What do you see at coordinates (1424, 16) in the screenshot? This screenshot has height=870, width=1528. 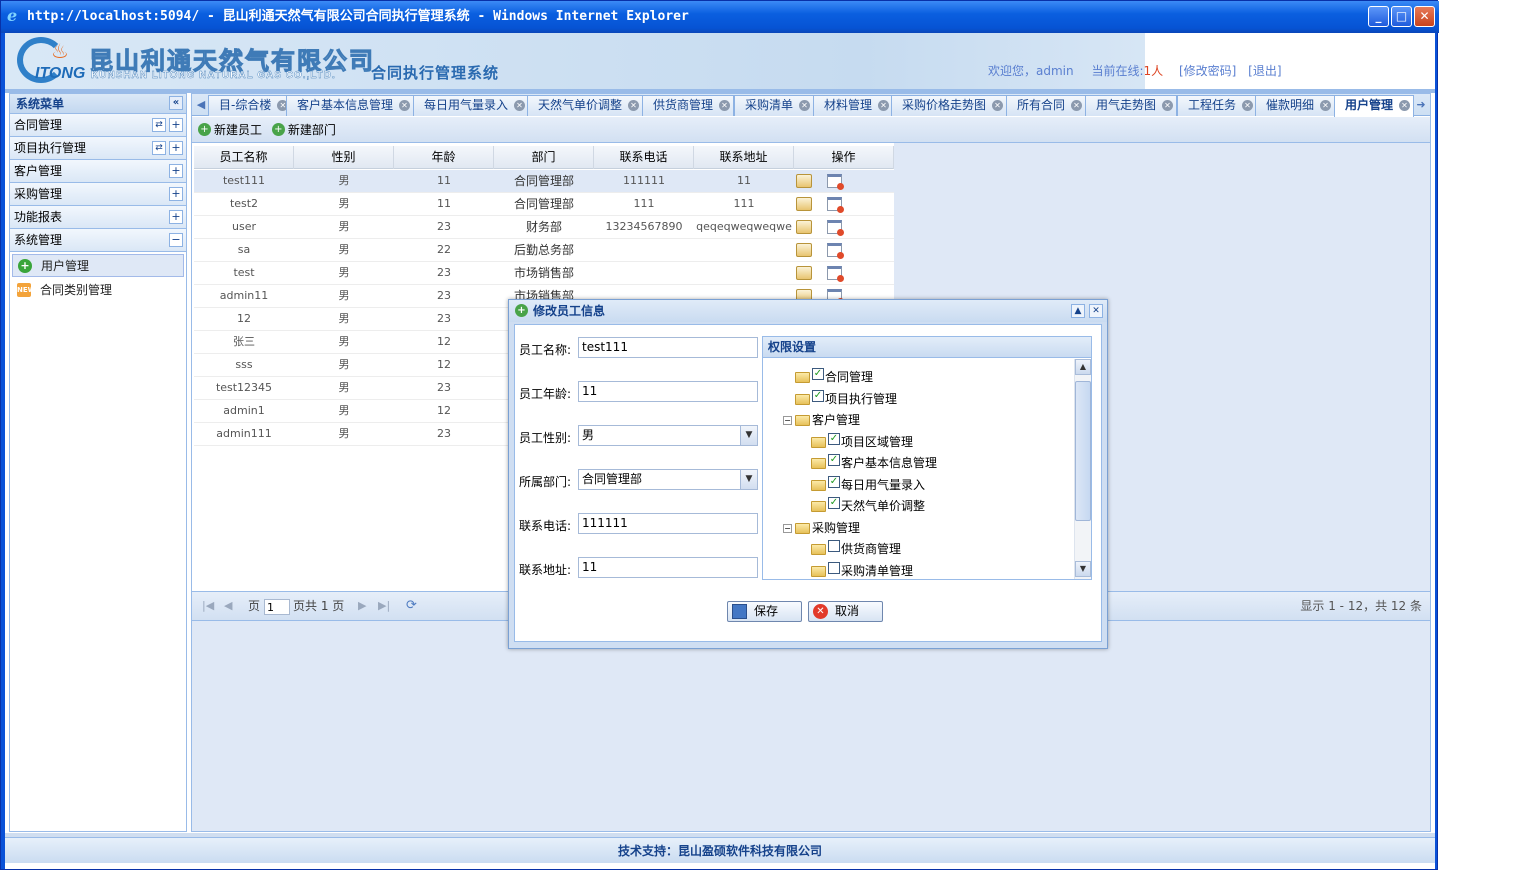 I see `close-button: ✕` at bounding box center [1424, 16].